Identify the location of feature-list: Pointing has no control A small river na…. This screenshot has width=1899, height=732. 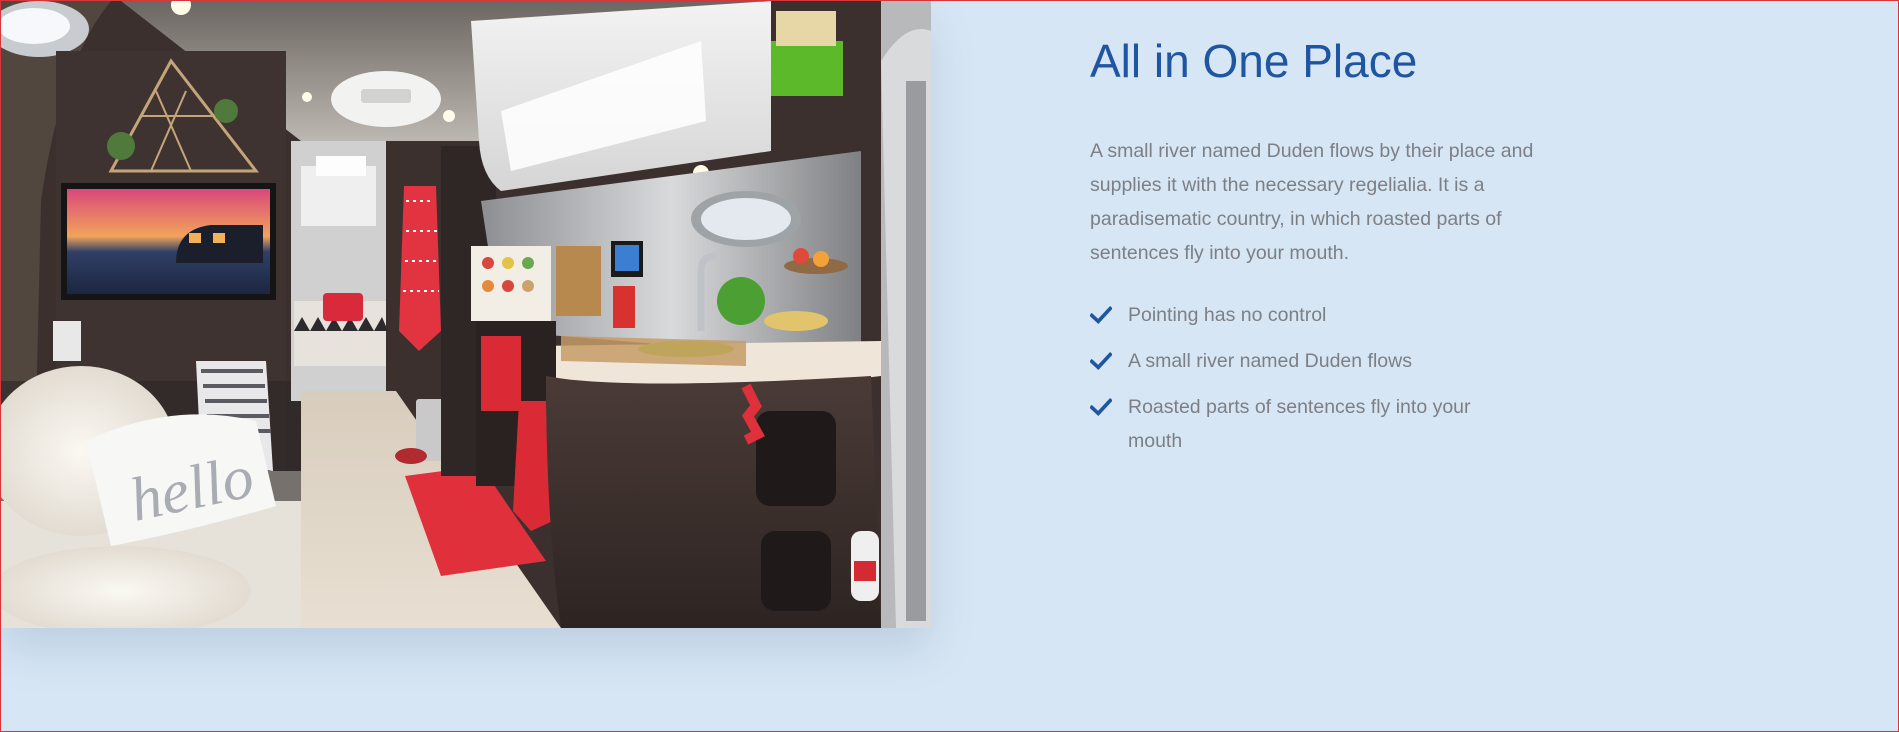
(1300, 378).